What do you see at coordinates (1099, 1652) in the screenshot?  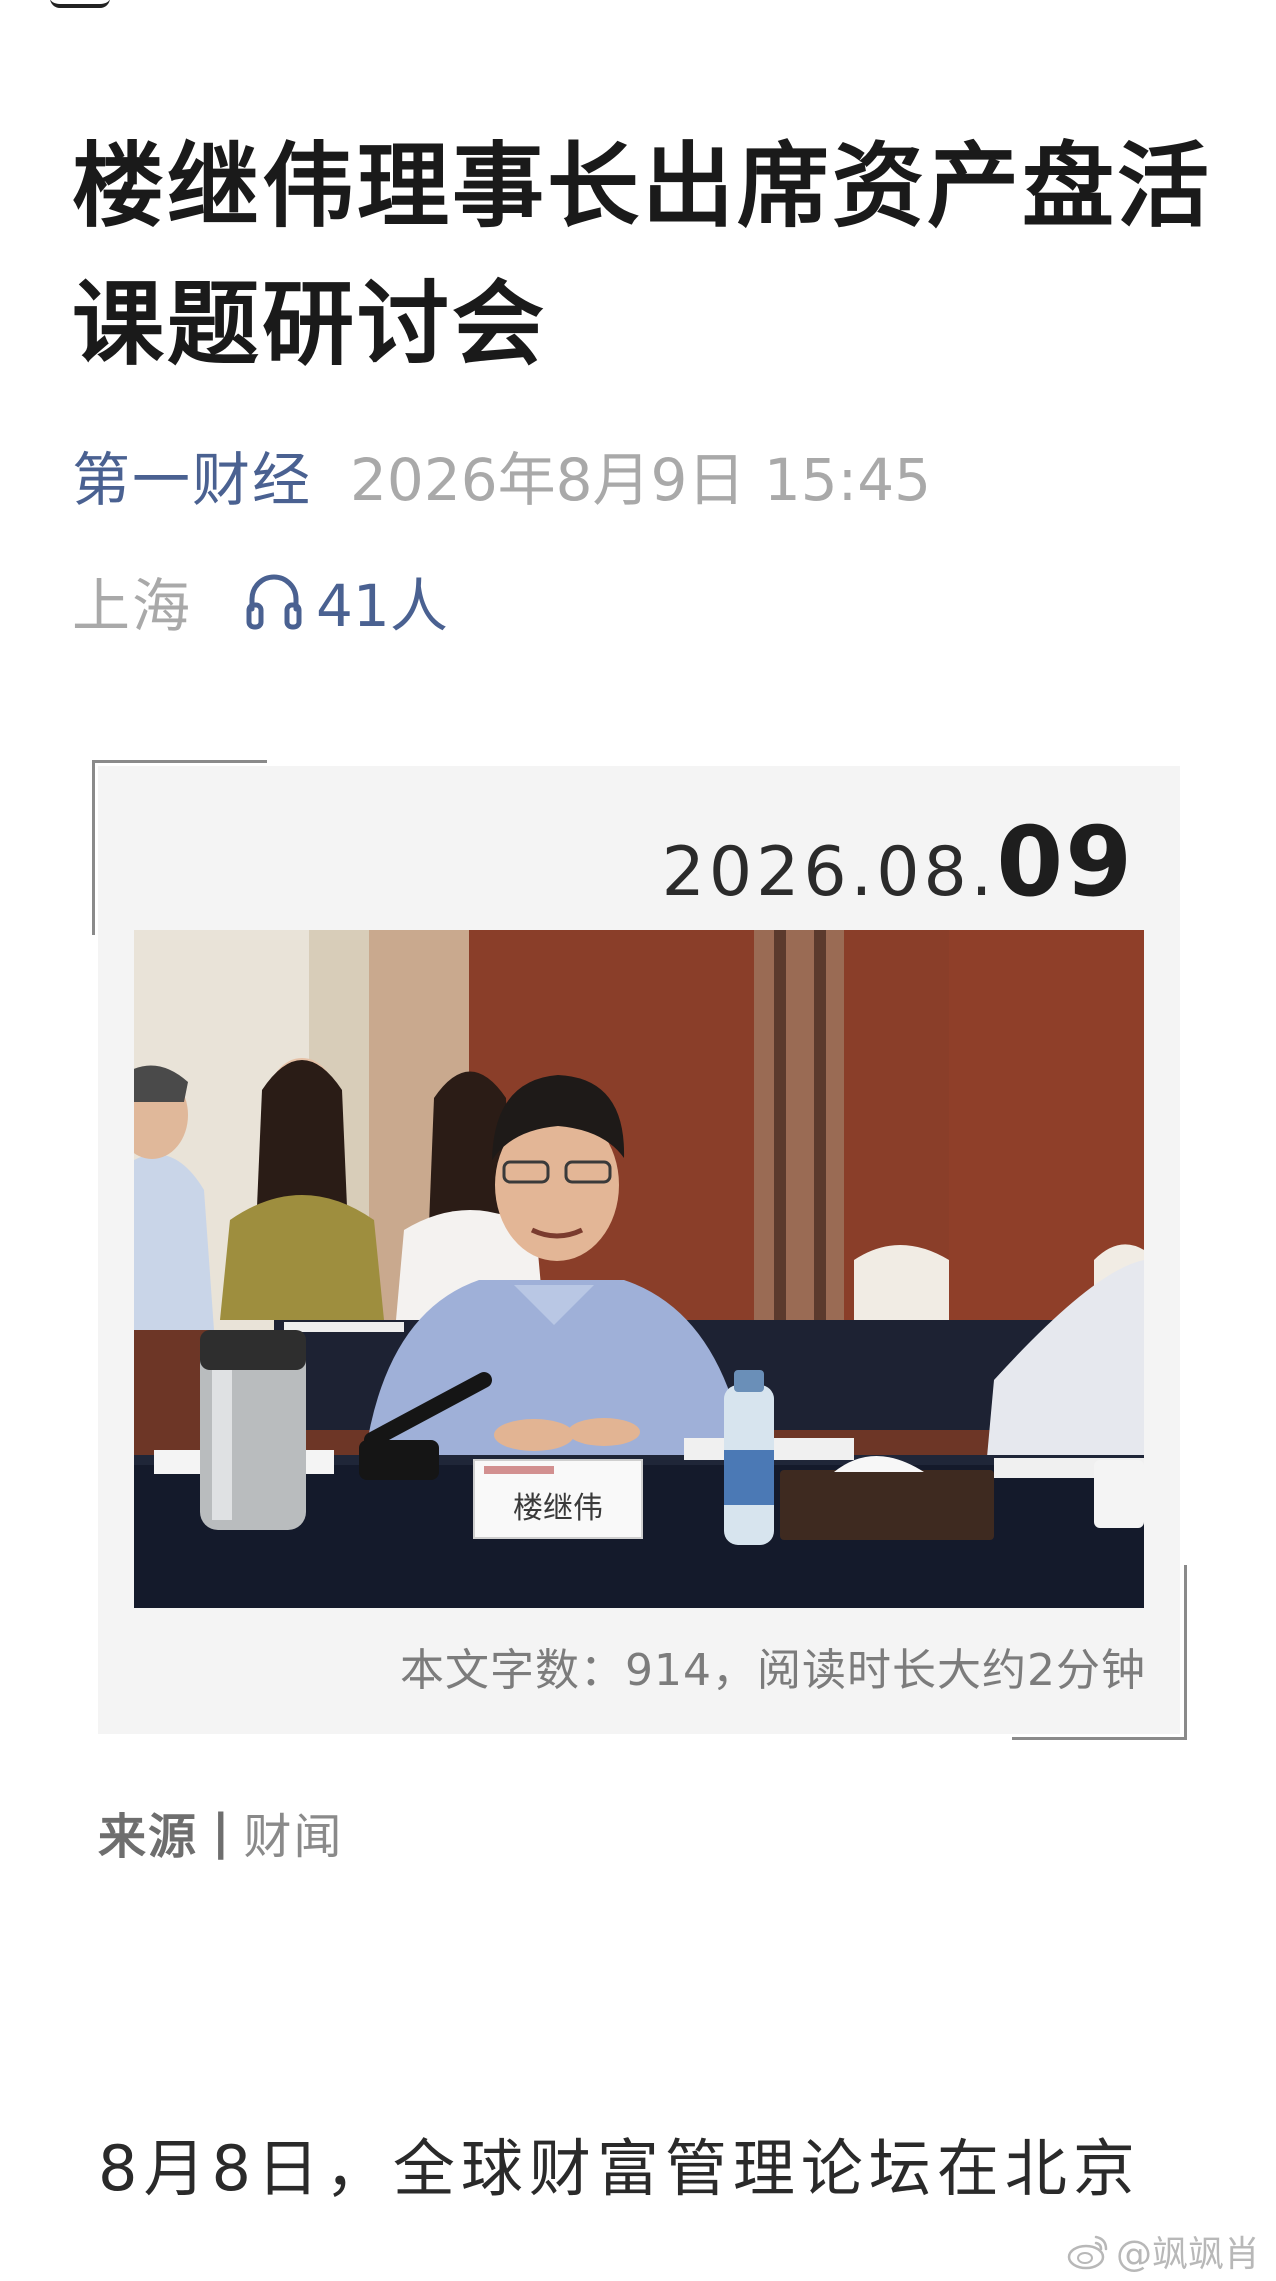 I see `card-corner-bottom-right` at bounding box center [1099, 1652].